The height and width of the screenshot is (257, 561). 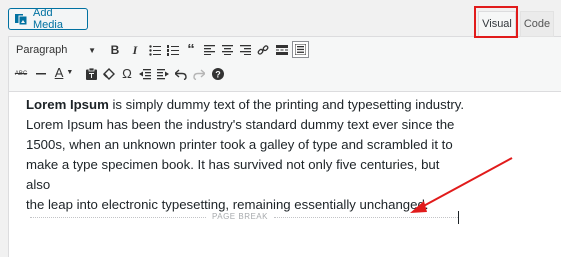 I want to click on numbered-list-icon, so click(x=173, y=50).